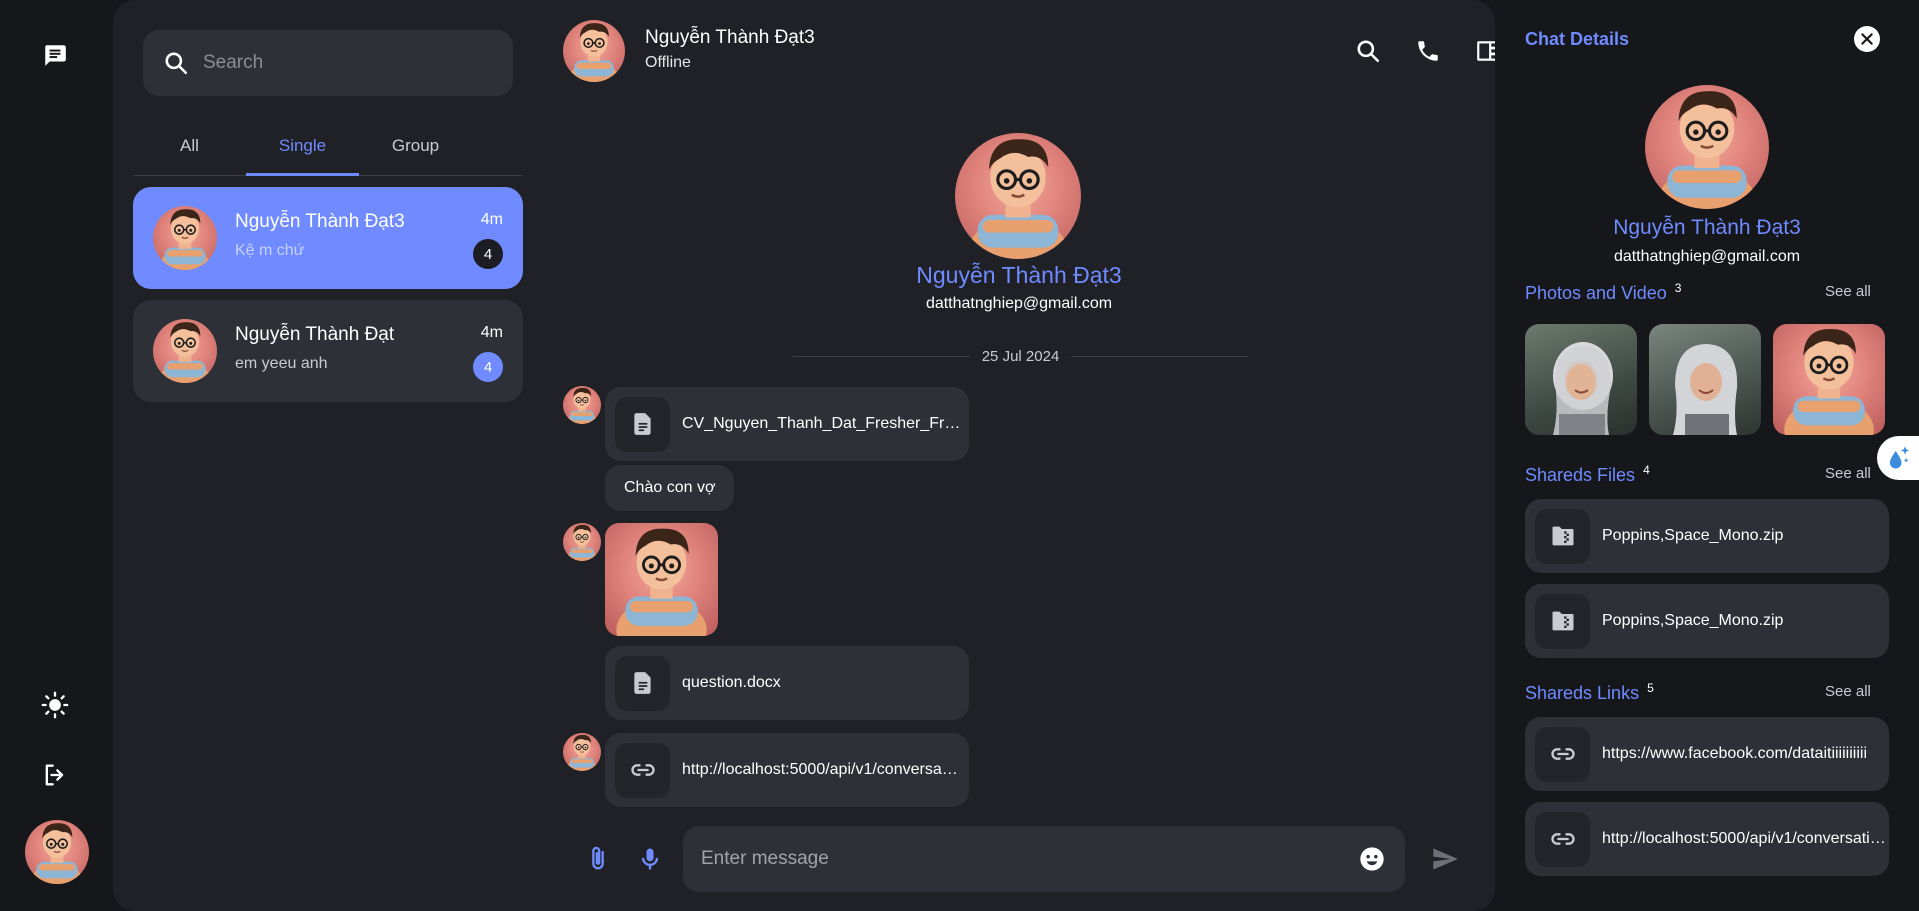 This screenshot has height=911, width=1919. What do you see at coordinates (1867, 39) in the screenshot?
I see `close-icon` at bounding box center [1867, 39].